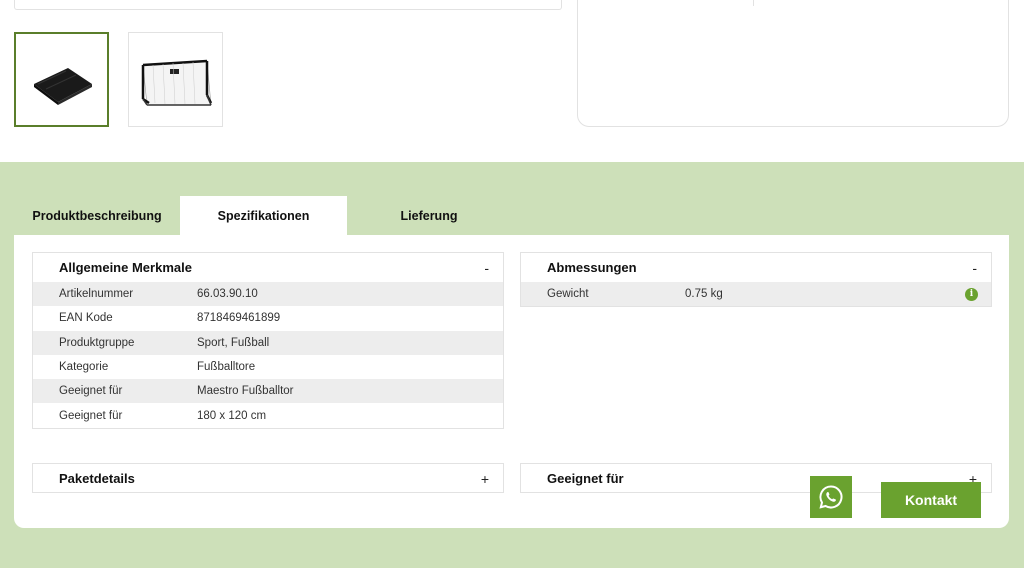 This screenshot has height=568, width=1024. I want to click on whatsapp-icon, so click(831, 497).